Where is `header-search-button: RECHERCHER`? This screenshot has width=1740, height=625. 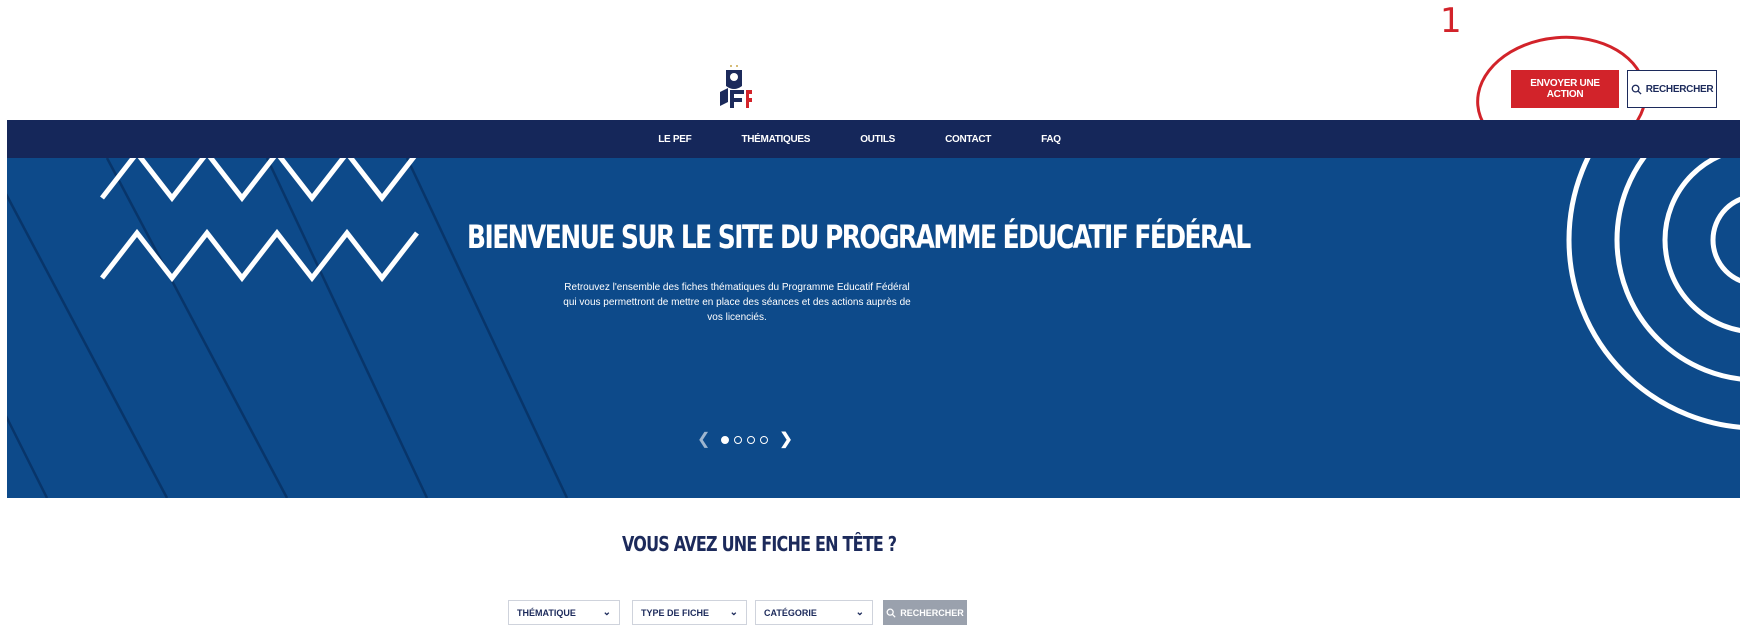 header-search-button: RECHERCHER is located at coordinates (1672, 89).